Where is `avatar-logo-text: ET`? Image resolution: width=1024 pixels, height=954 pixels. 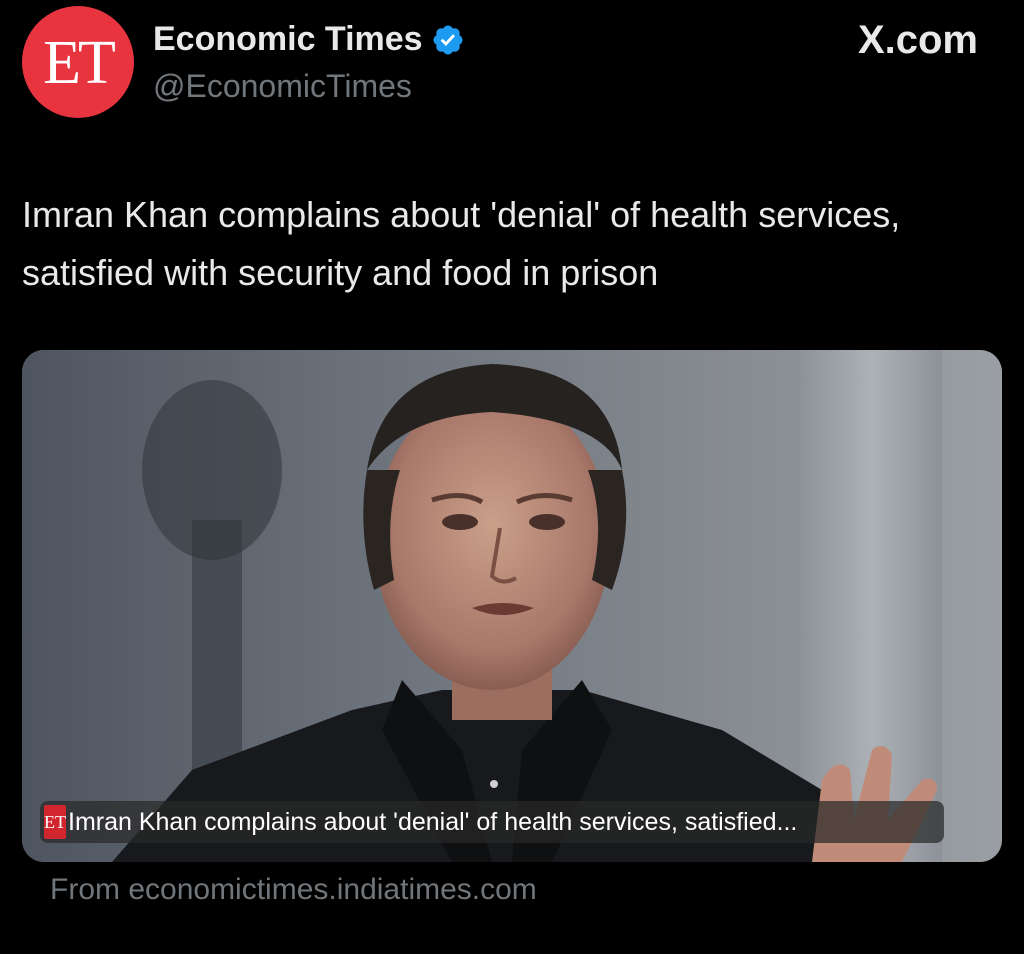 avatar-logo-text: ET is located at coordinates (79, 63).